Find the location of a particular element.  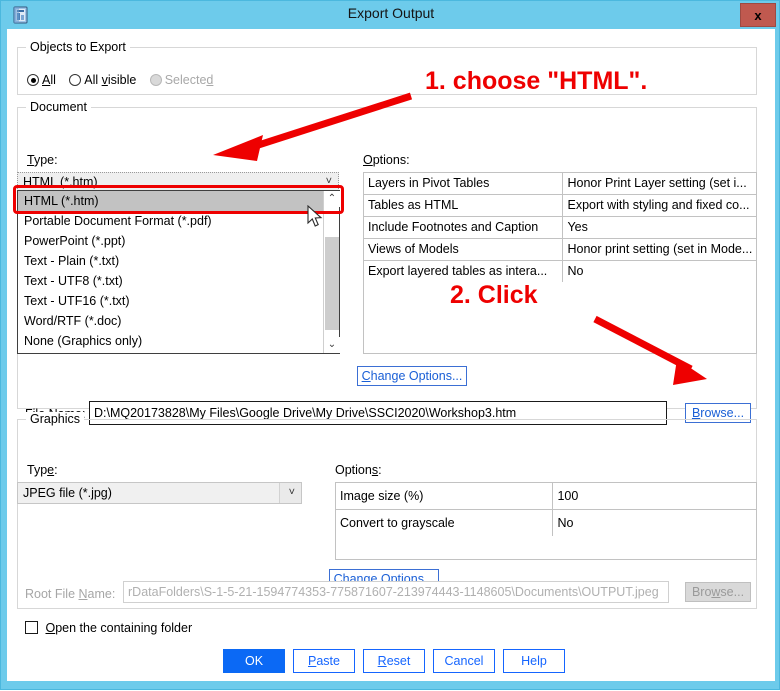

radio-all-visible-label: All visible is located at coordinates (110, 80).